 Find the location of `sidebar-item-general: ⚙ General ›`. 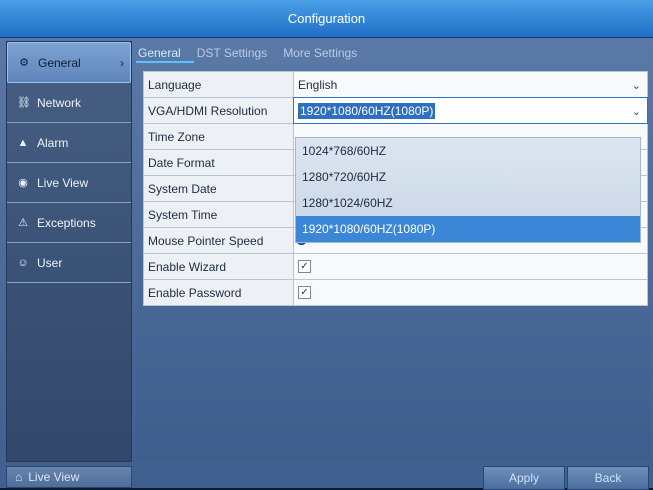

sidebar-item-general: ⚙ General › is located at coordinates (69, 62).